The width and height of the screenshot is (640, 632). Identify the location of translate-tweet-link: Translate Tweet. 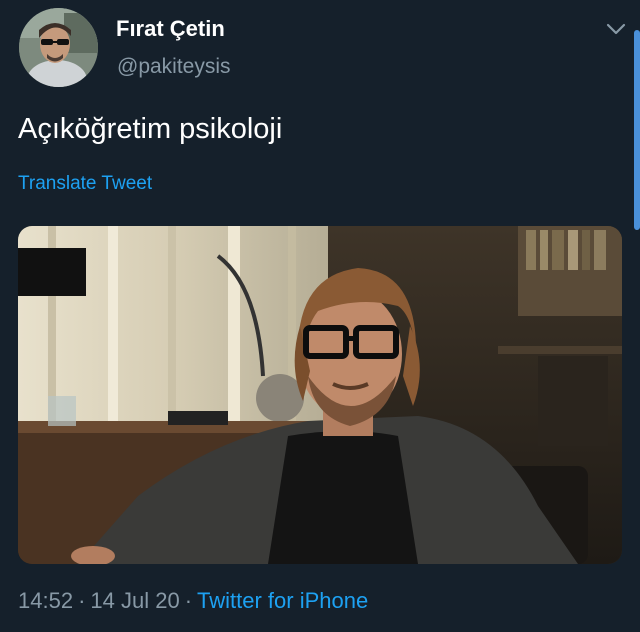
(85, 184).